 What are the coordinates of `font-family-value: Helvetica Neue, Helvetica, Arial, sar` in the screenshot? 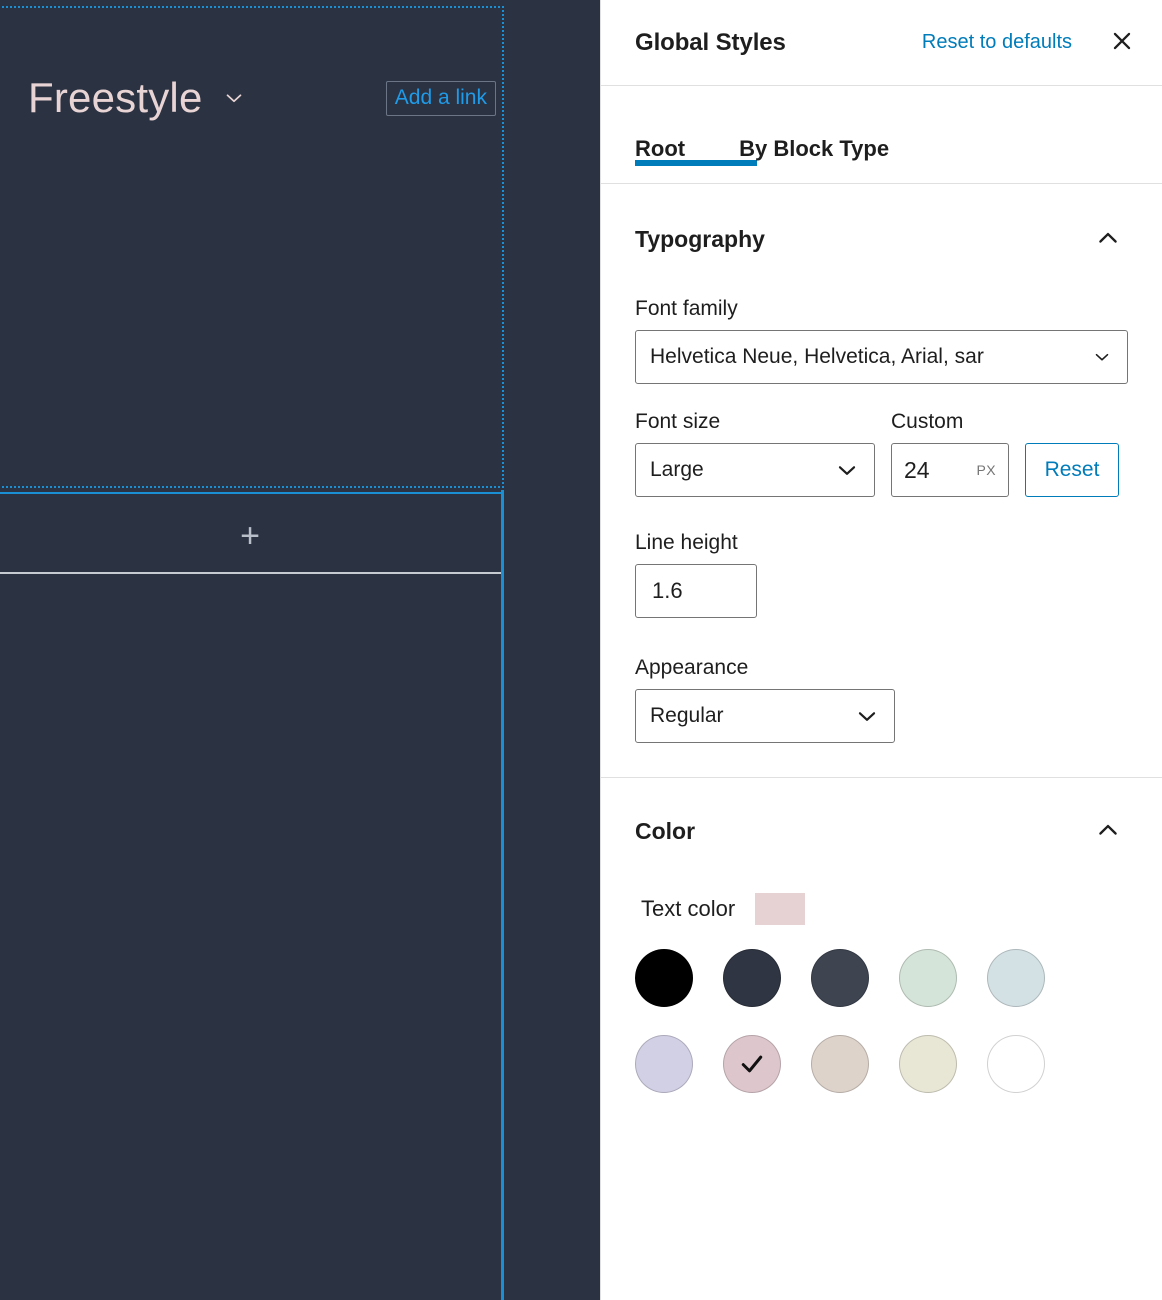 It's located at (817, 356).